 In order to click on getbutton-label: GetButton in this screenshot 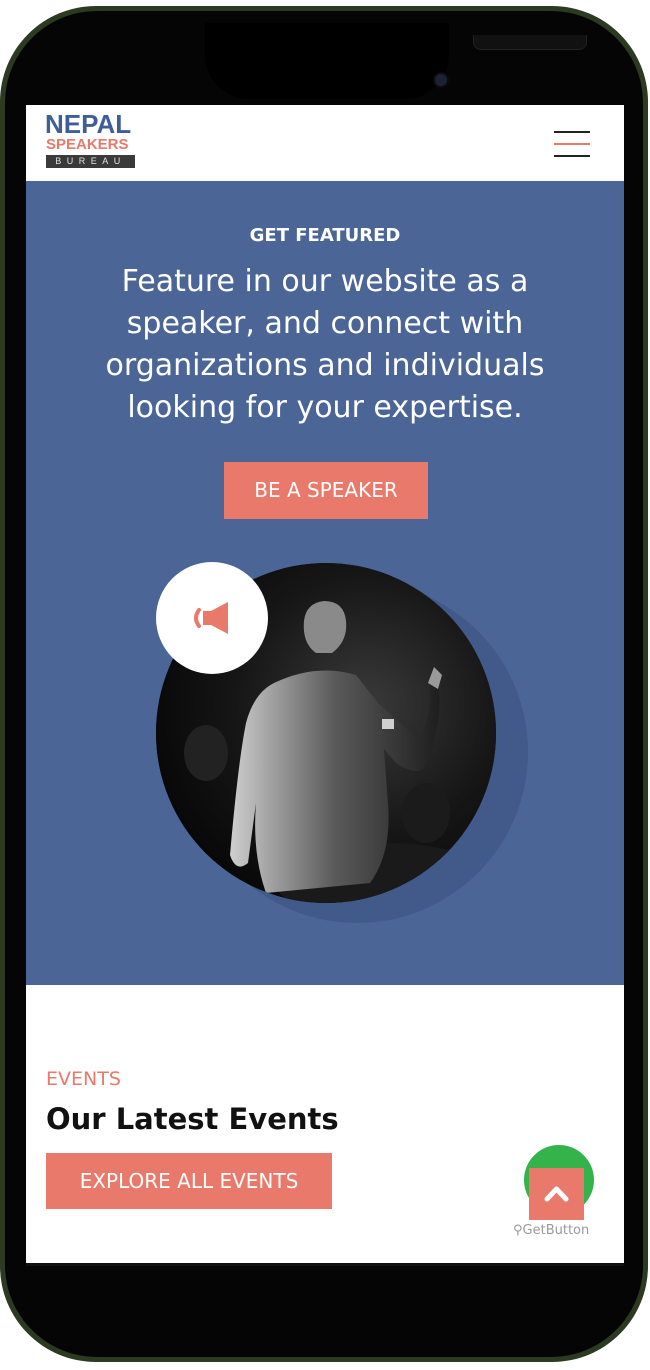, I will do `click(556, 1230)`.